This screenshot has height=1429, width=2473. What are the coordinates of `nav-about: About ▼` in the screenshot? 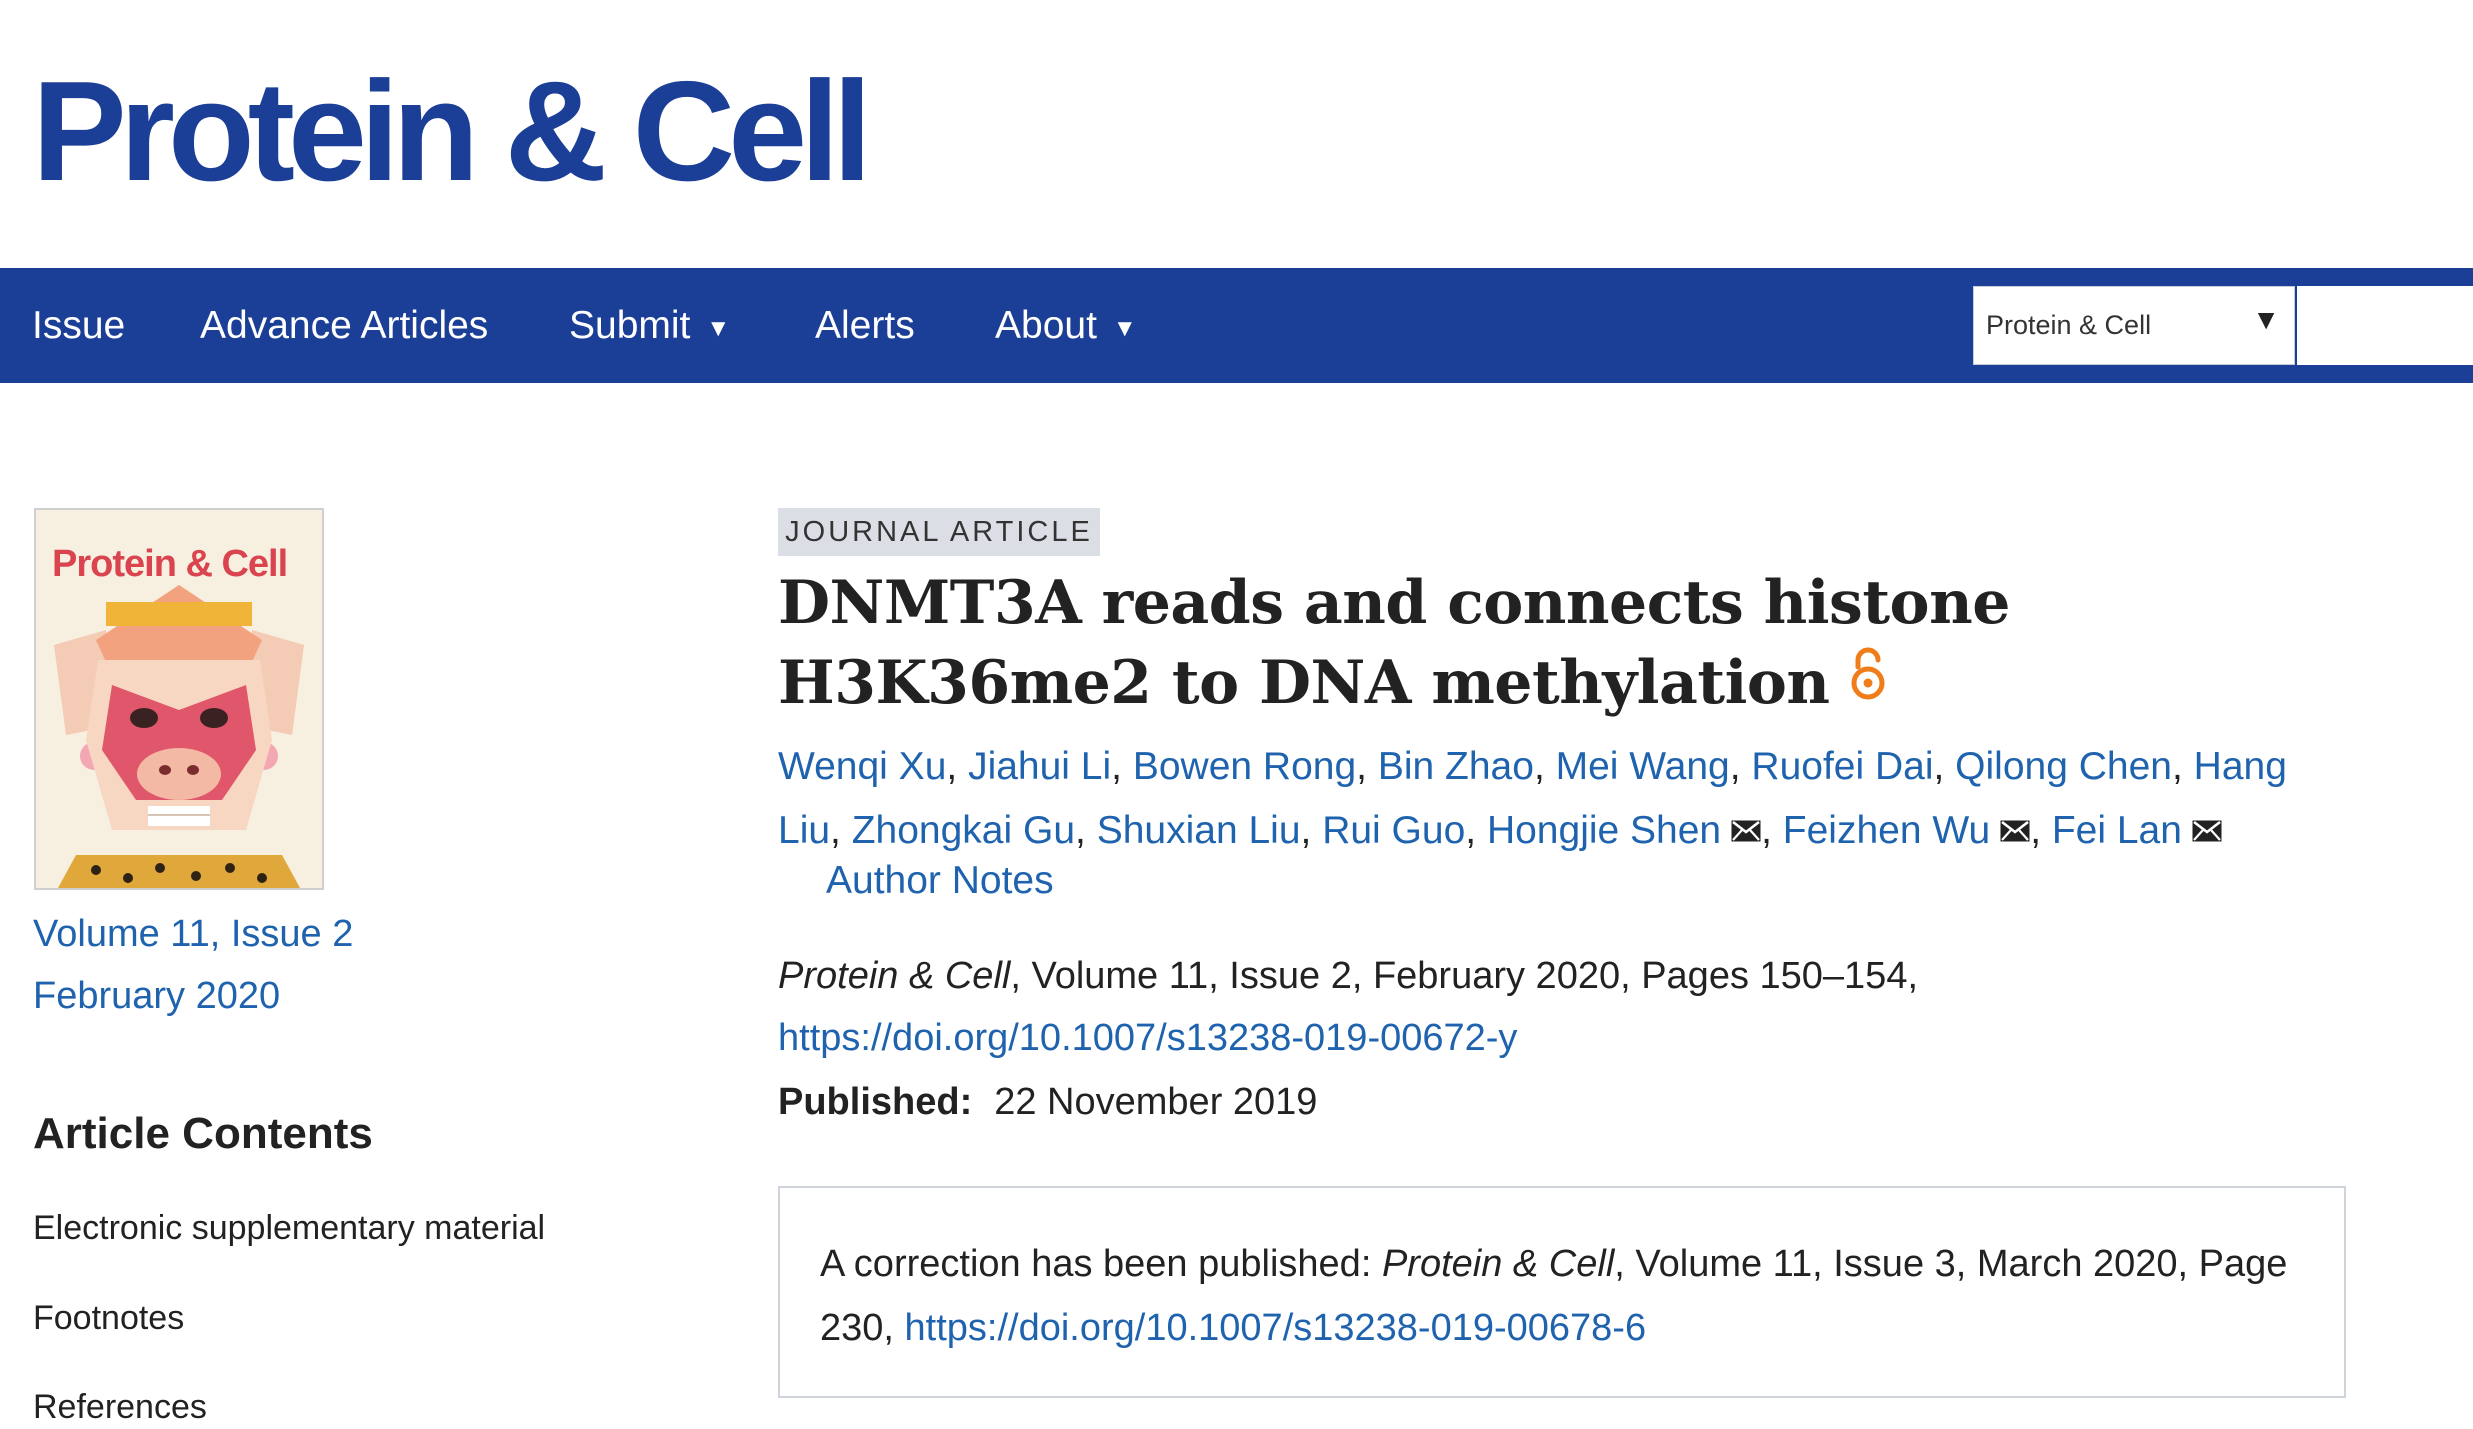 It's located at (1066, 325).